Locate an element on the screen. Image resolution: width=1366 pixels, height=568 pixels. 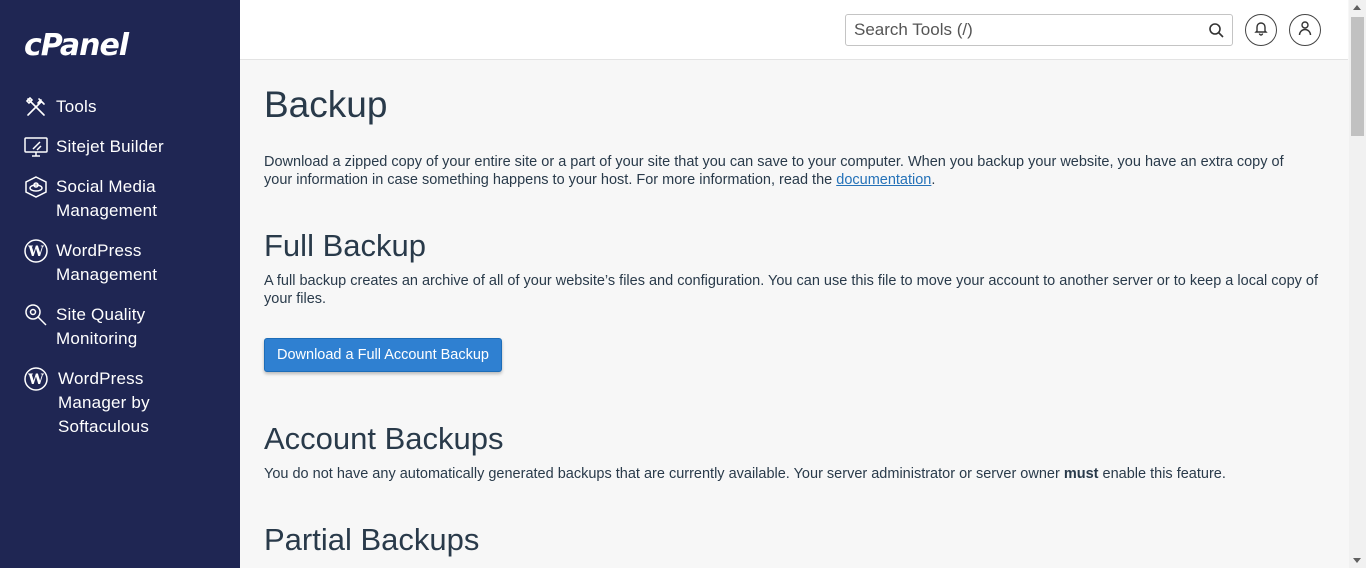
user-icon is located at coordinates (1305, 30).